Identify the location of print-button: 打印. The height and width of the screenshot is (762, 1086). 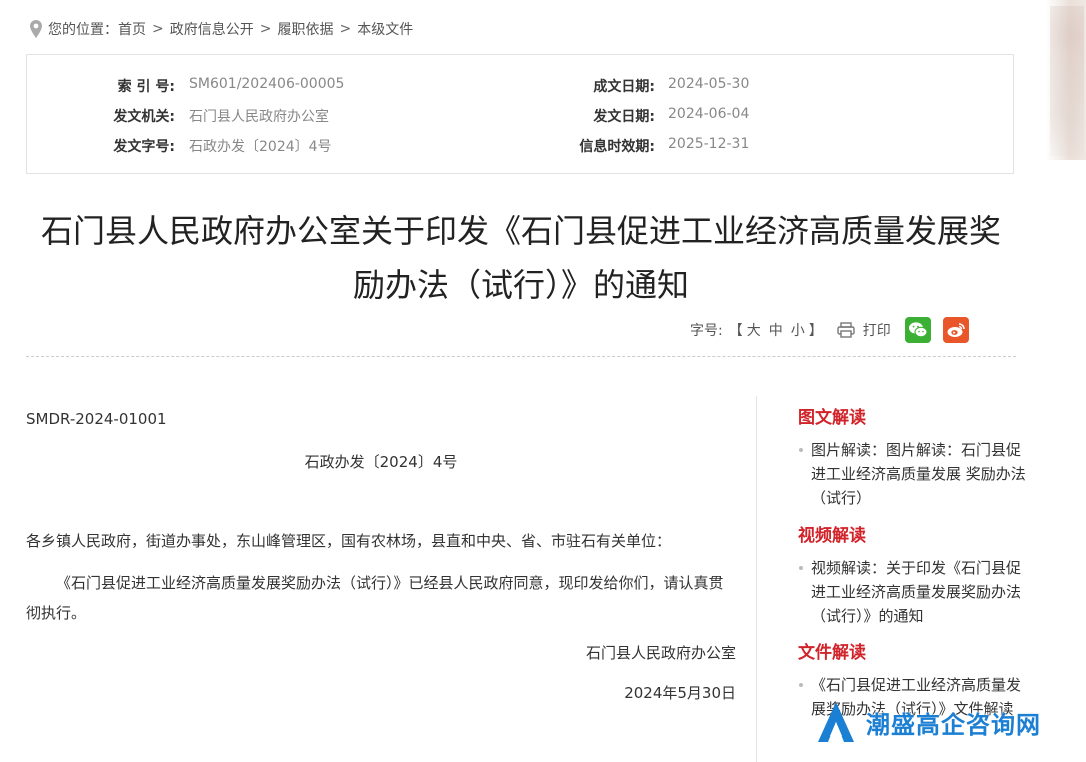
(864, 330).